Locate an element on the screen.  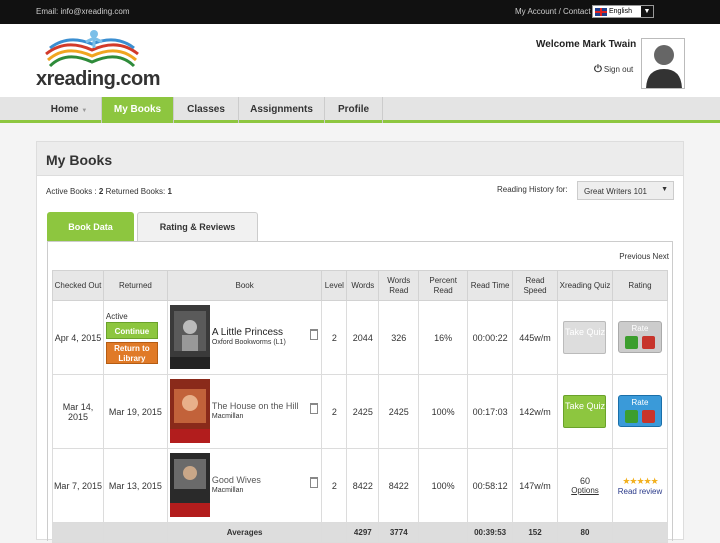
book-cell: A Little Princess Oxford Bookworms (L1) is located at coordinates (244, 337).